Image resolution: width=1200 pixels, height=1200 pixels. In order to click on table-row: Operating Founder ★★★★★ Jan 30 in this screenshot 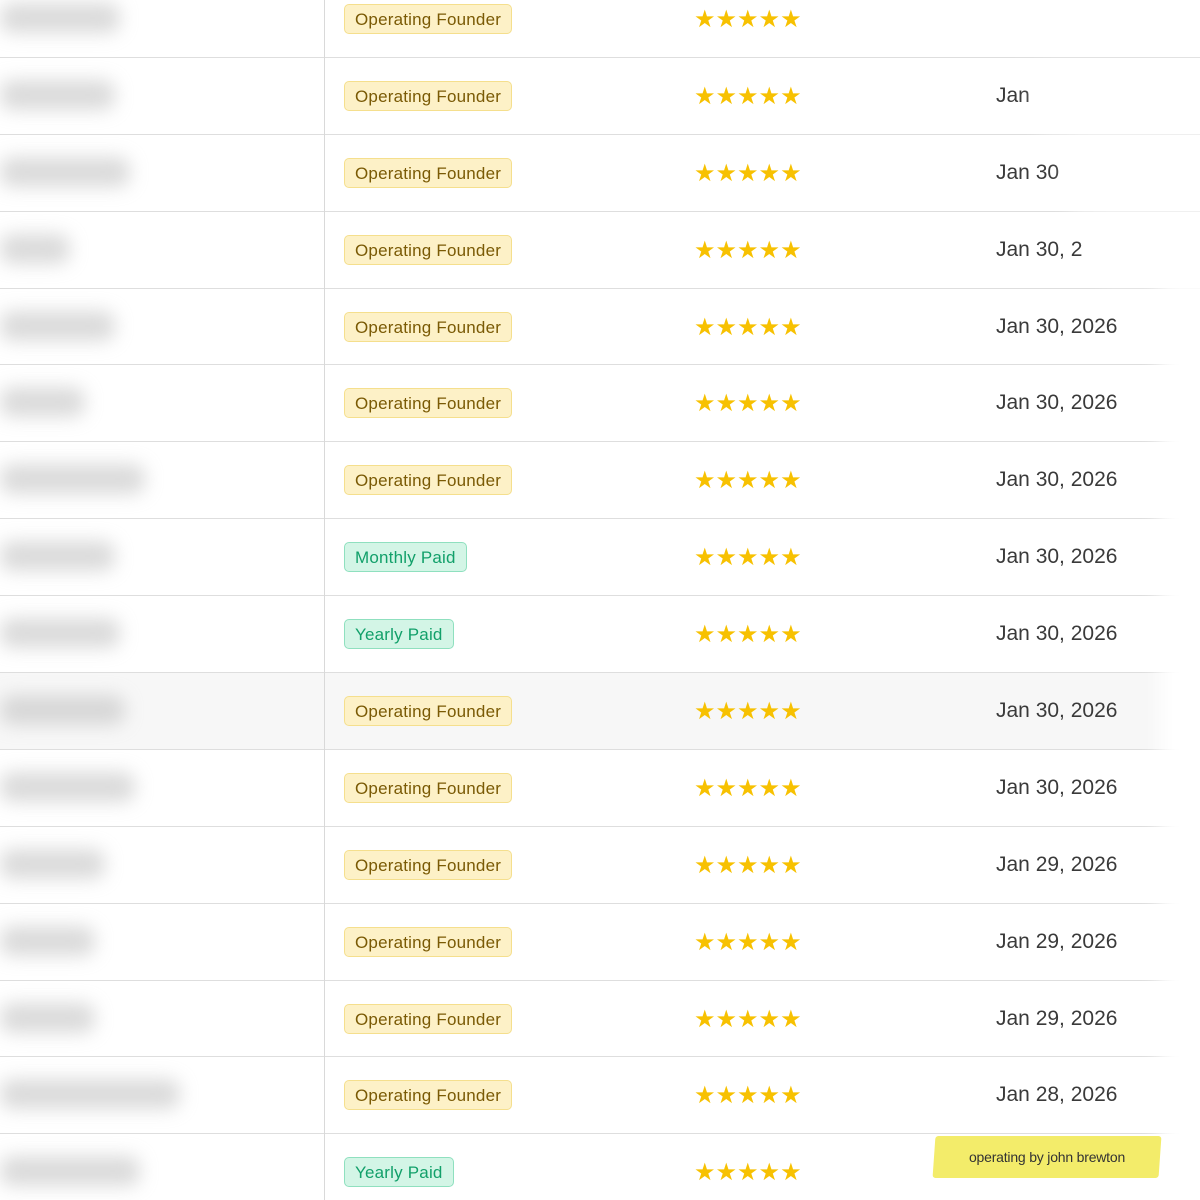, I will do `click(600, 173)`.